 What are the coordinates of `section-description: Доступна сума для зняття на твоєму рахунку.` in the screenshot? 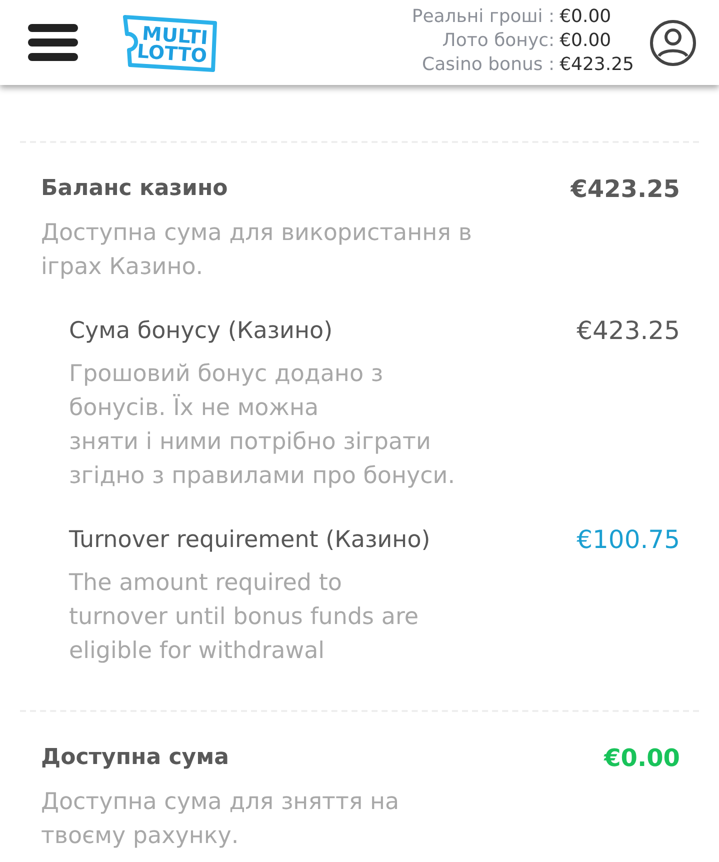 It's located at (220, 819).